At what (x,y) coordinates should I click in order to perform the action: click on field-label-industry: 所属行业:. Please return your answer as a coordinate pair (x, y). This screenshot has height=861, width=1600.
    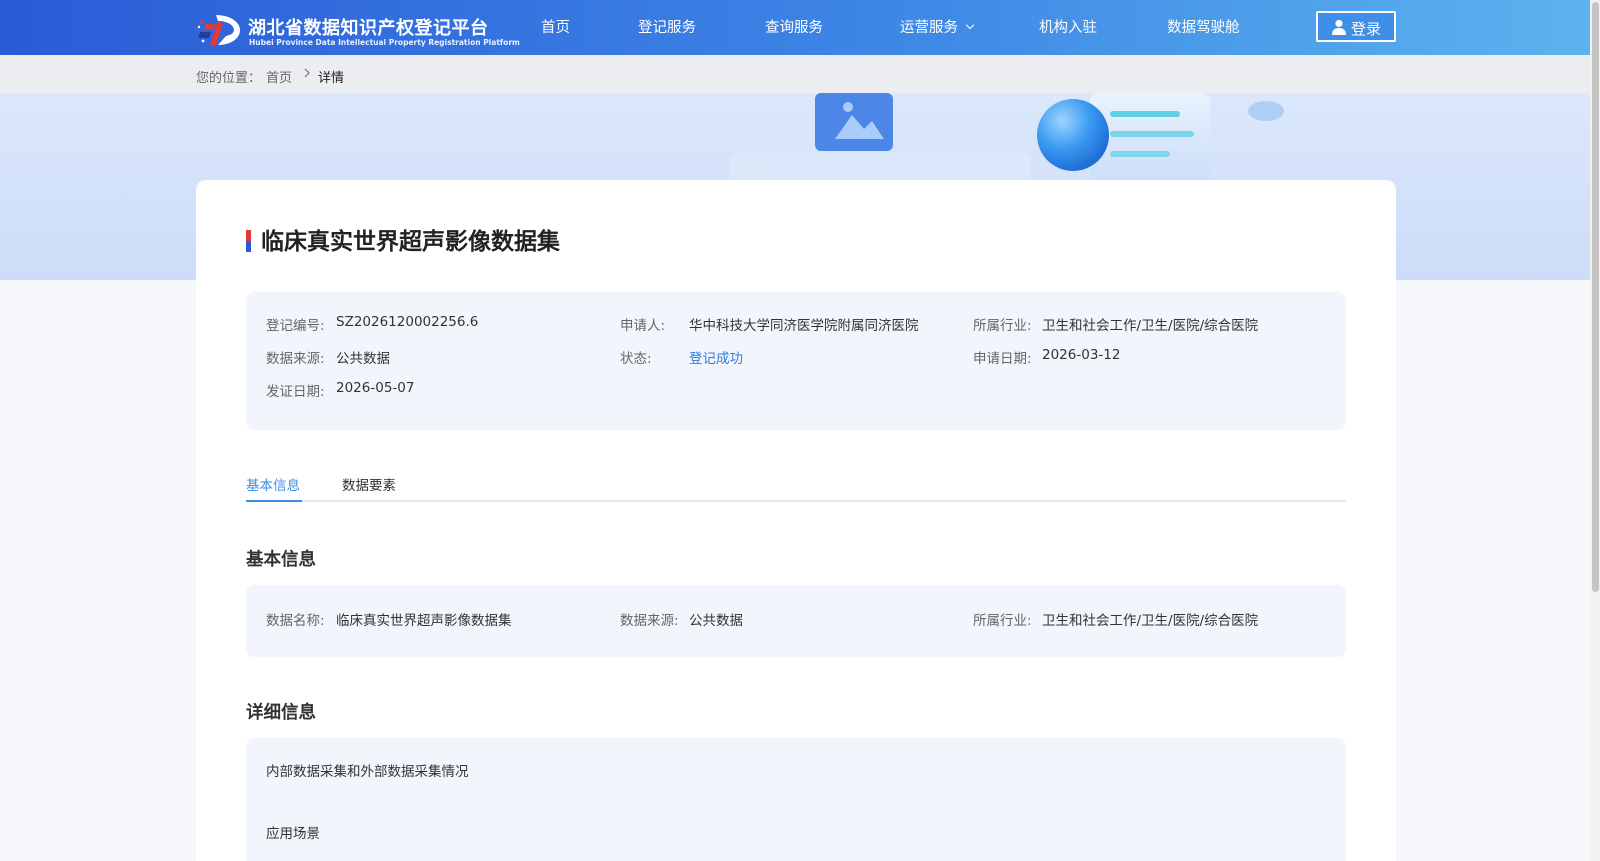
    Looking at the image, I should click on (1002, 326).